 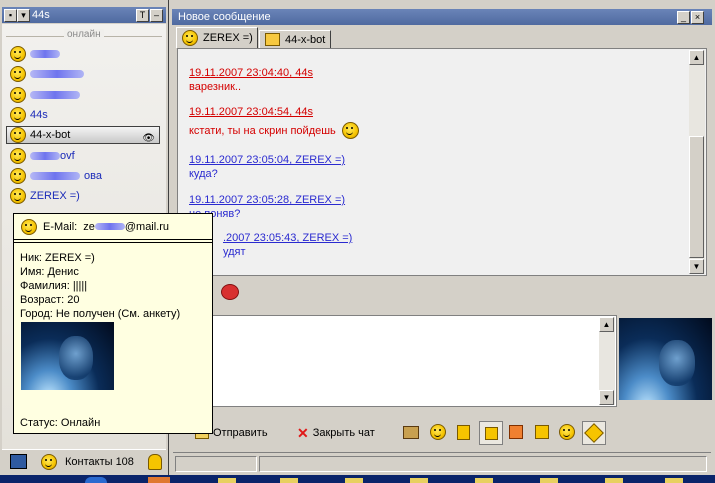 I want to click on contact-item: ZEREX =), so click(x=45, y=196).